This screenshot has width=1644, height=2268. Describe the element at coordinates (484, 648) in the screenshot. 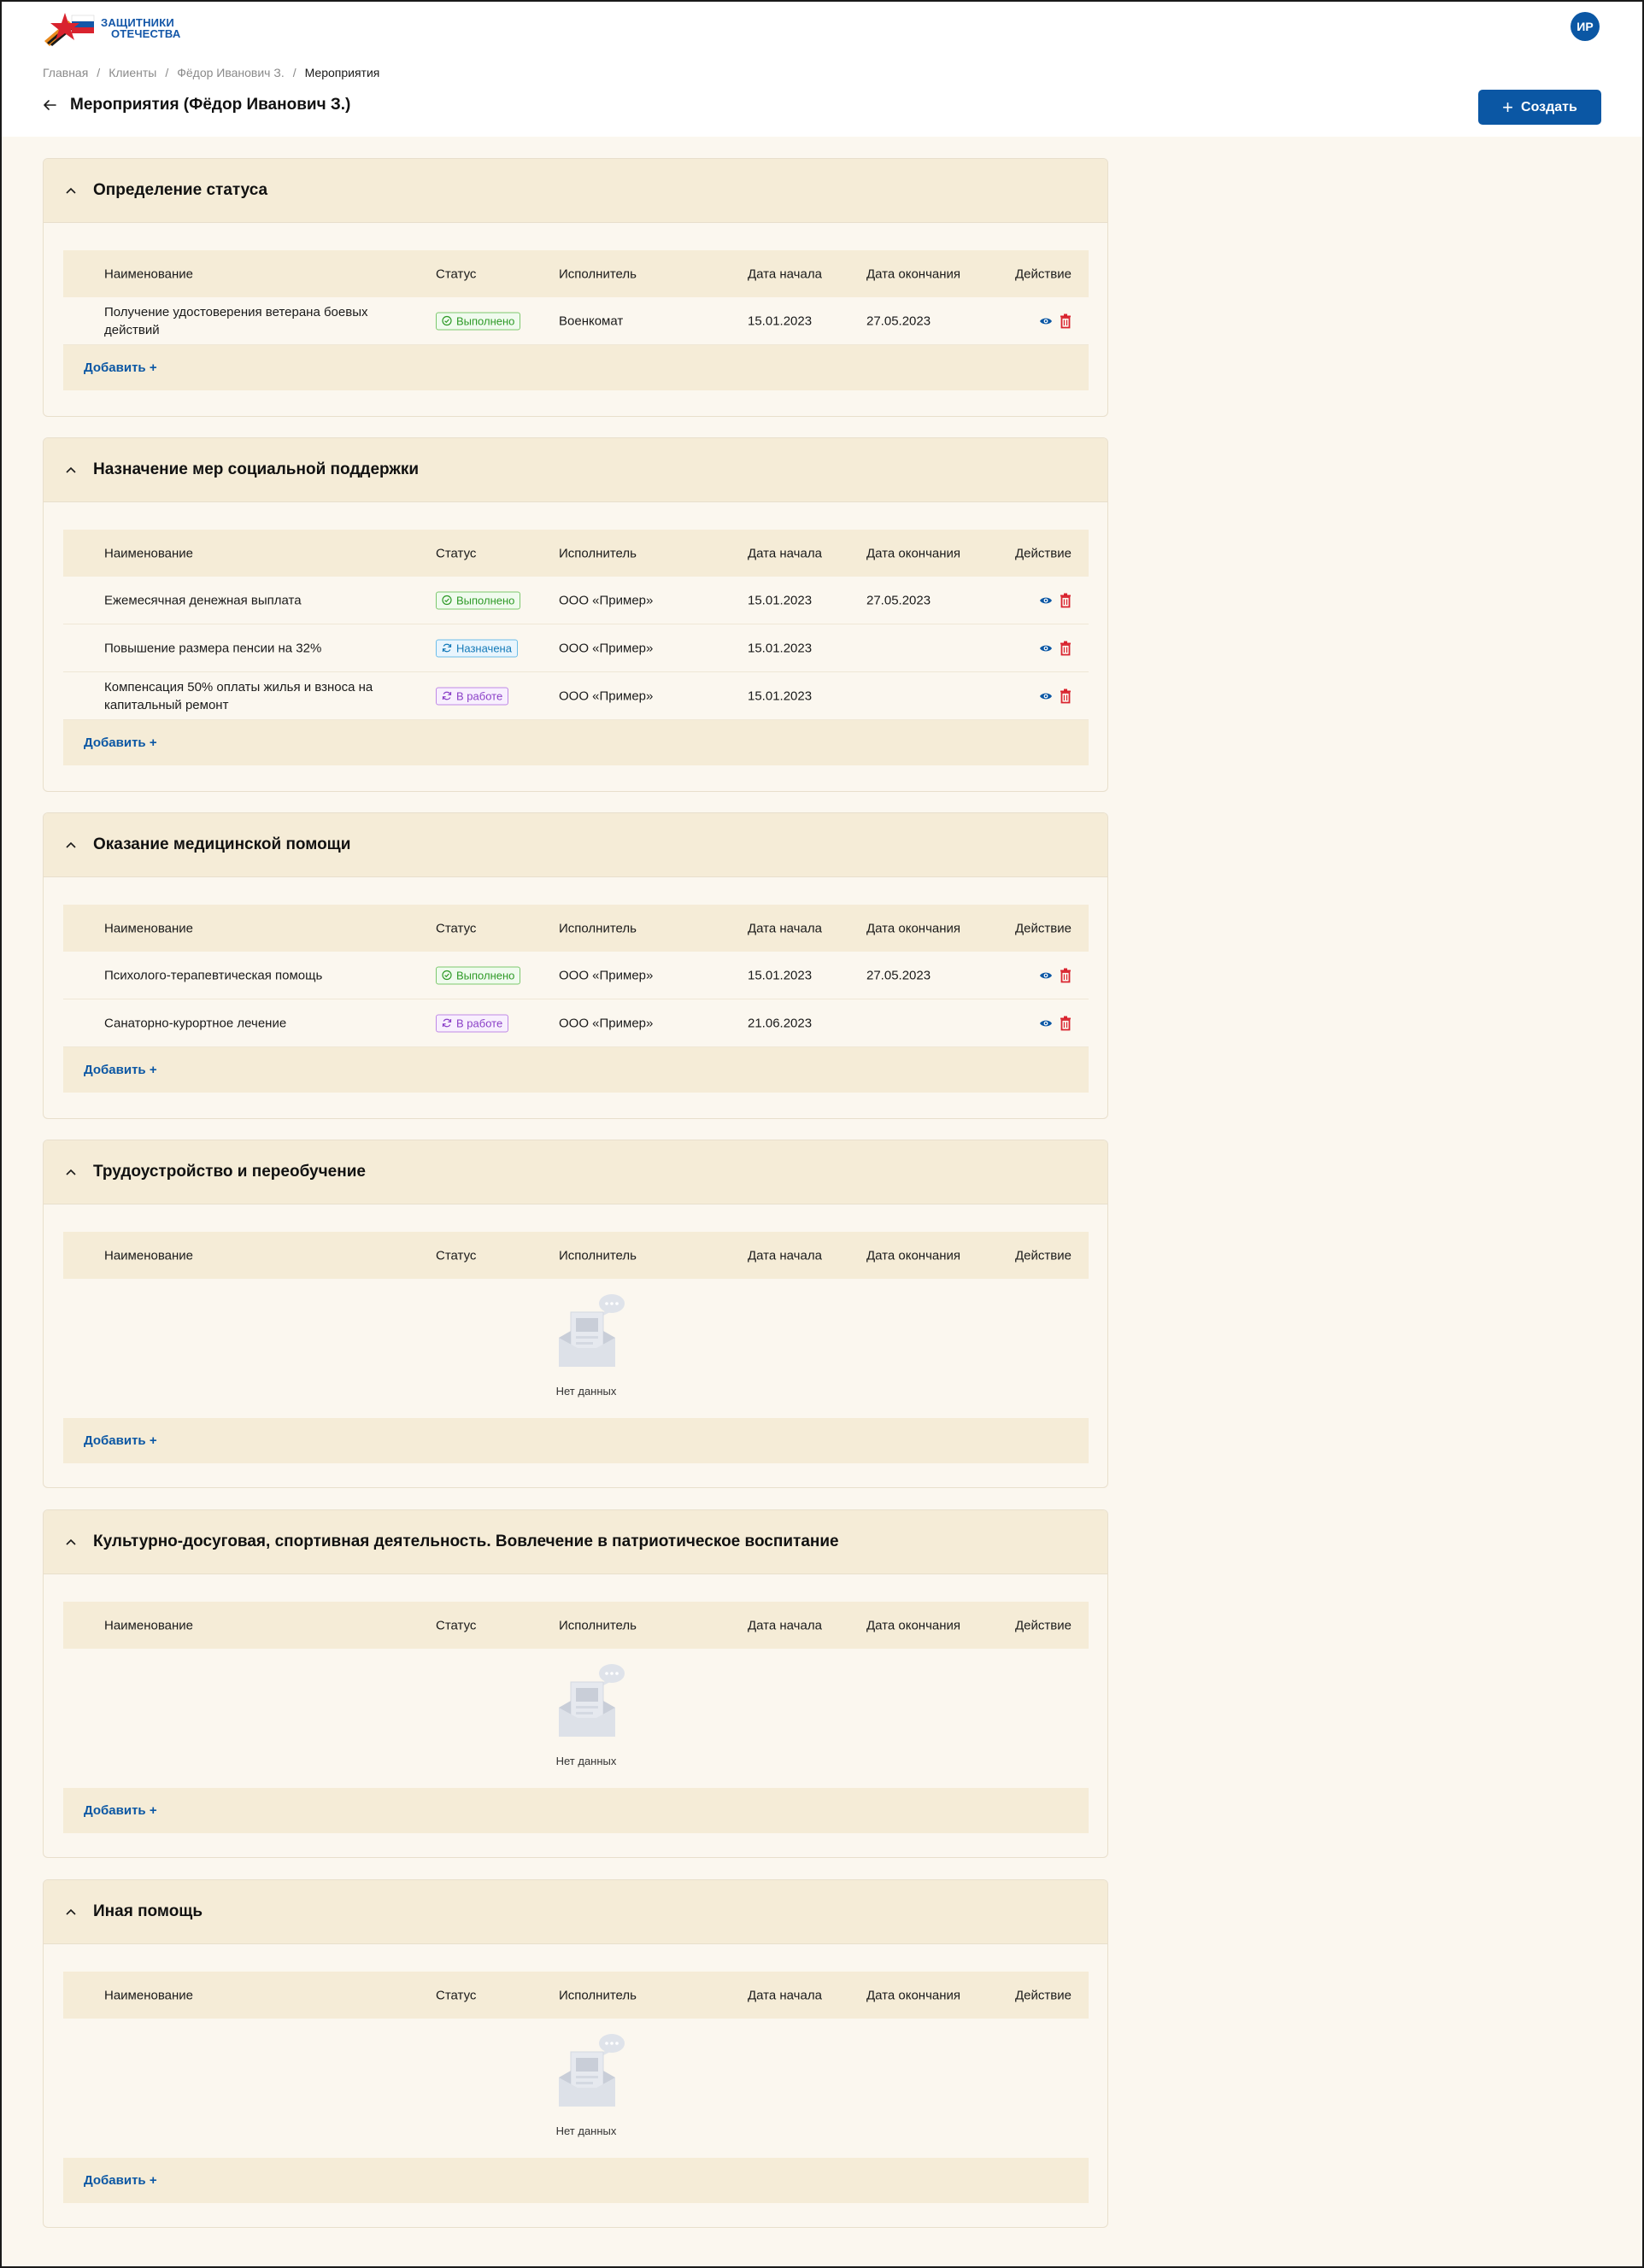

I see `status-label: Назначена` at that location.